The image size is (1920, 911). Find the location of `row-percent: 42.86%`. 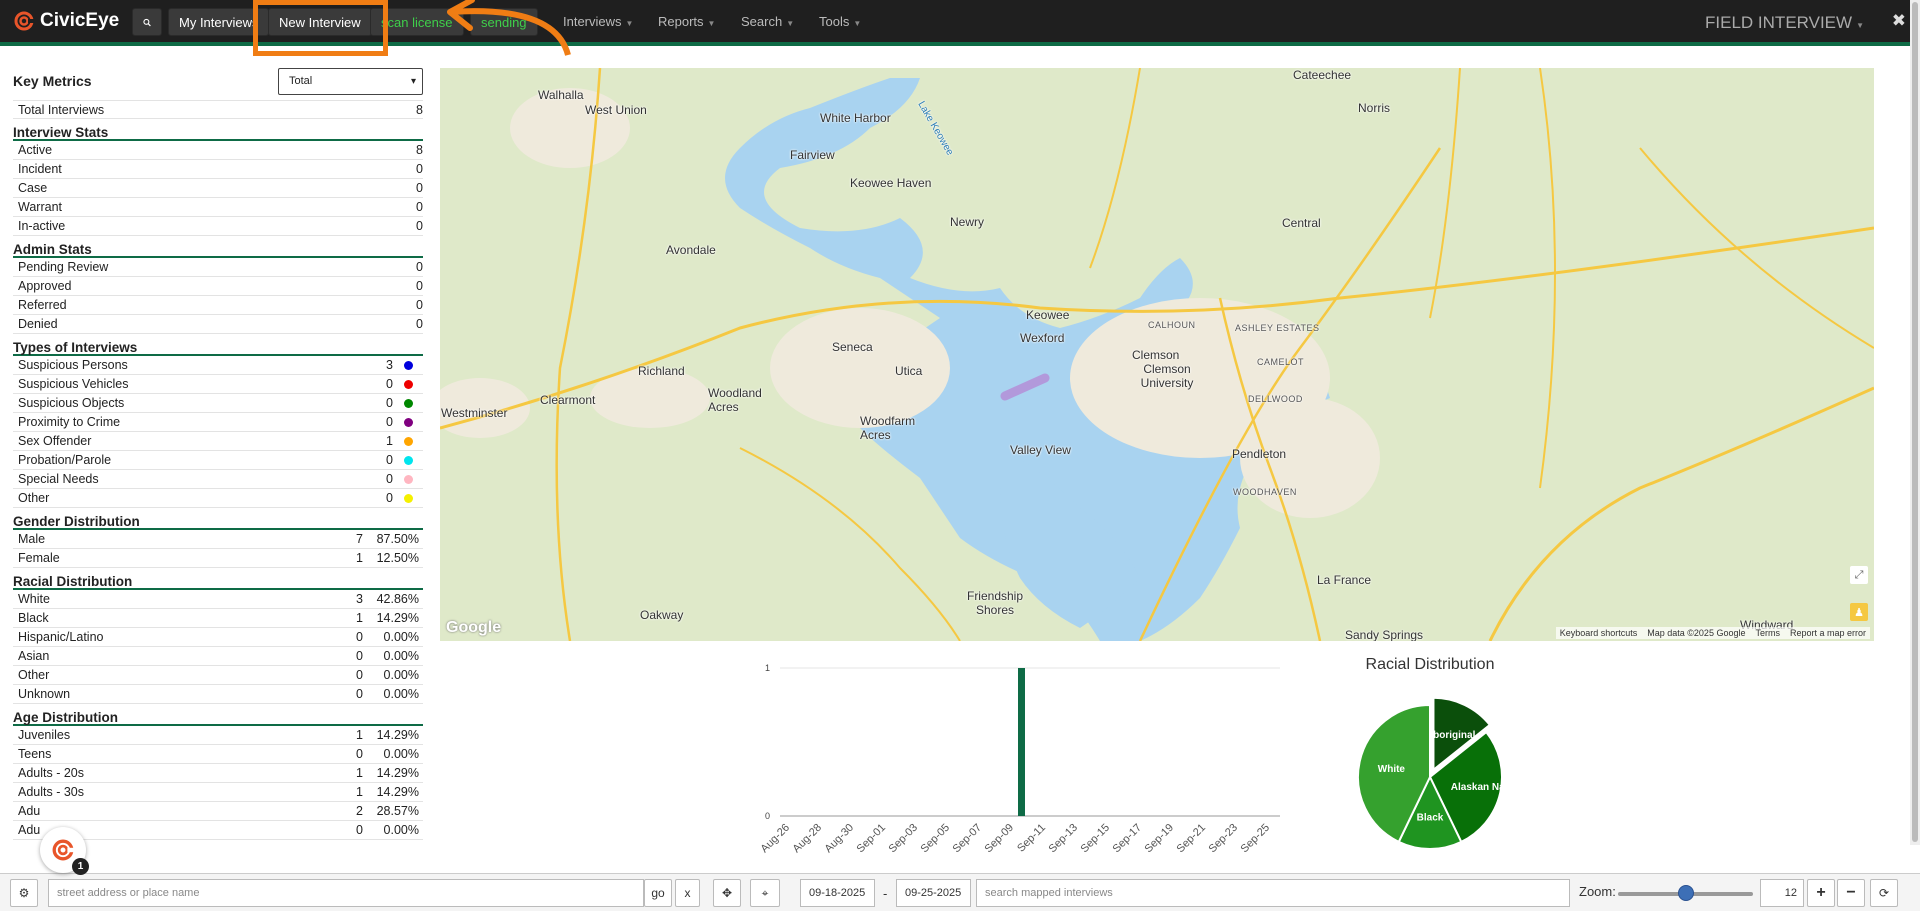

row-percent: 42.86% is located at coordinates (397, 599).